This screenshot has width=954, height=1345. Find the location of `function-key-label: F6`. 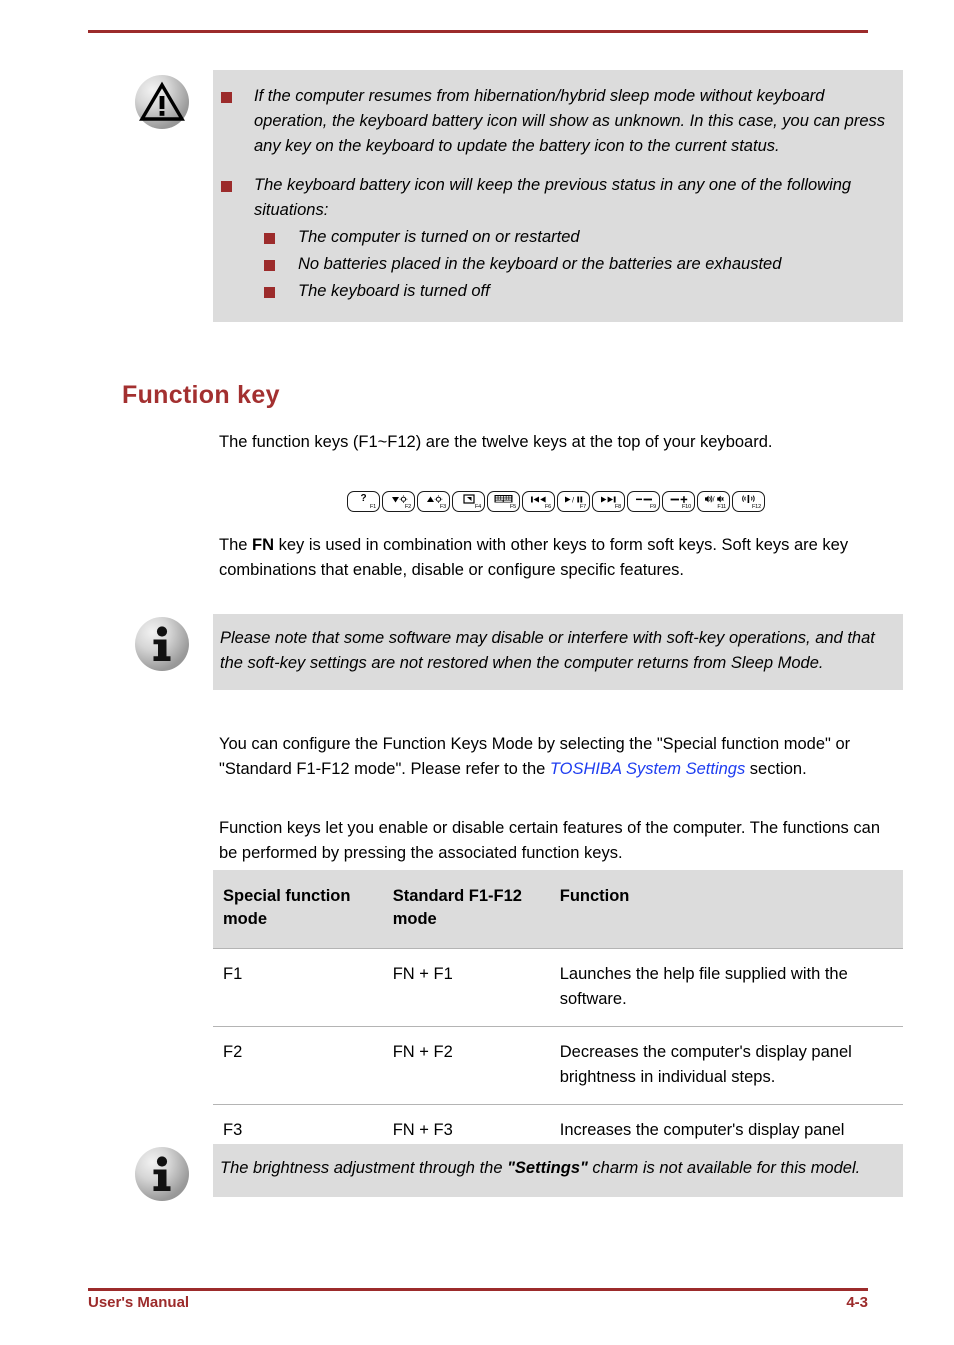

function-key-label: F6 is located at coordinates (547, 507).